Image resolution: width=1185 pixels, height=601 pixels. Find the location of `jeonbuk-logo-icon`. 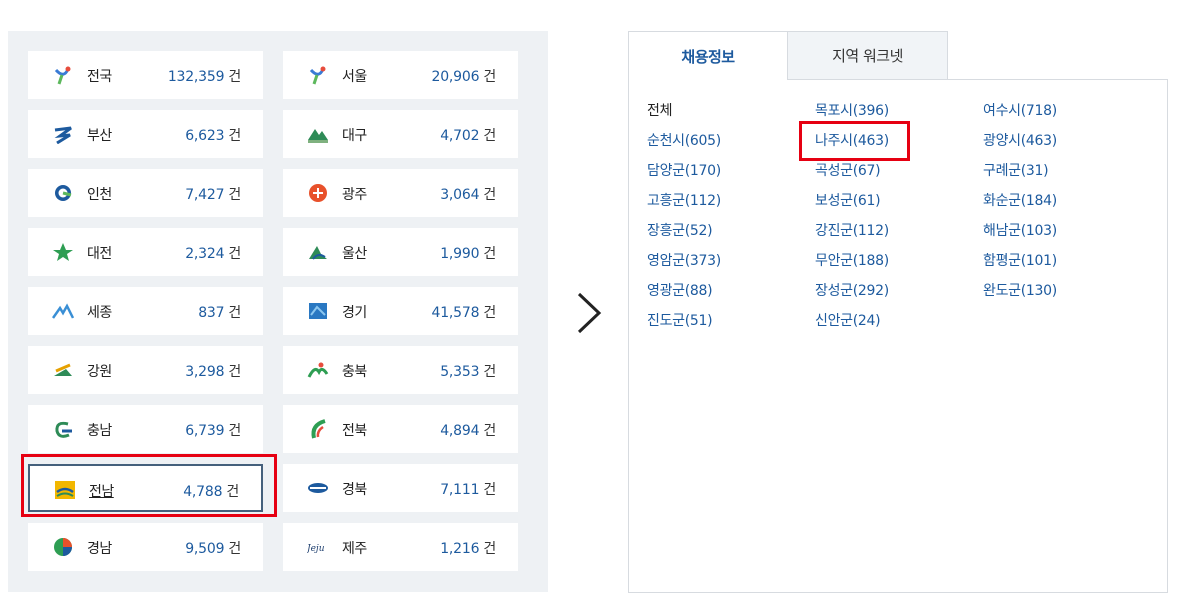

jeonbuk-logo-icon is located at coordinates (318, 429).